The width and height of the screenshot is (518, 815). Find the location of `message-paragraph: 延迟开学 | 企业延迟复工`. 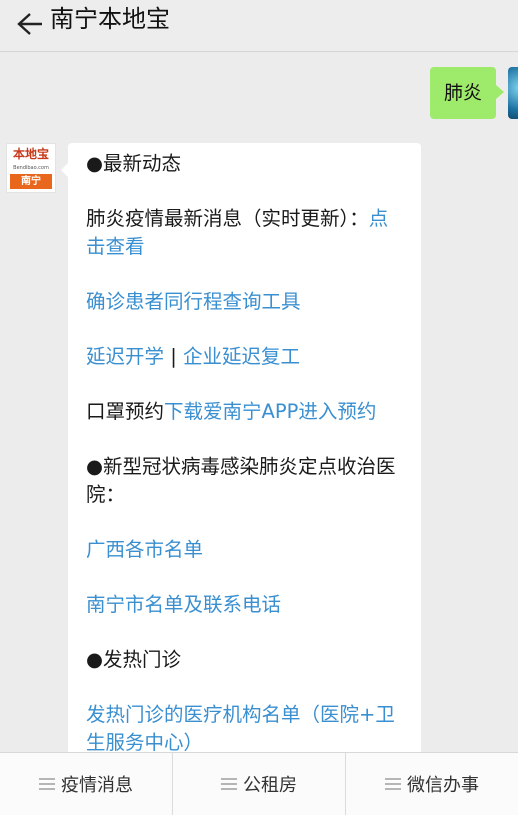

message-paragraph: 延迟开学 | 企业延迟复工 is located at coordinates (244, 357).